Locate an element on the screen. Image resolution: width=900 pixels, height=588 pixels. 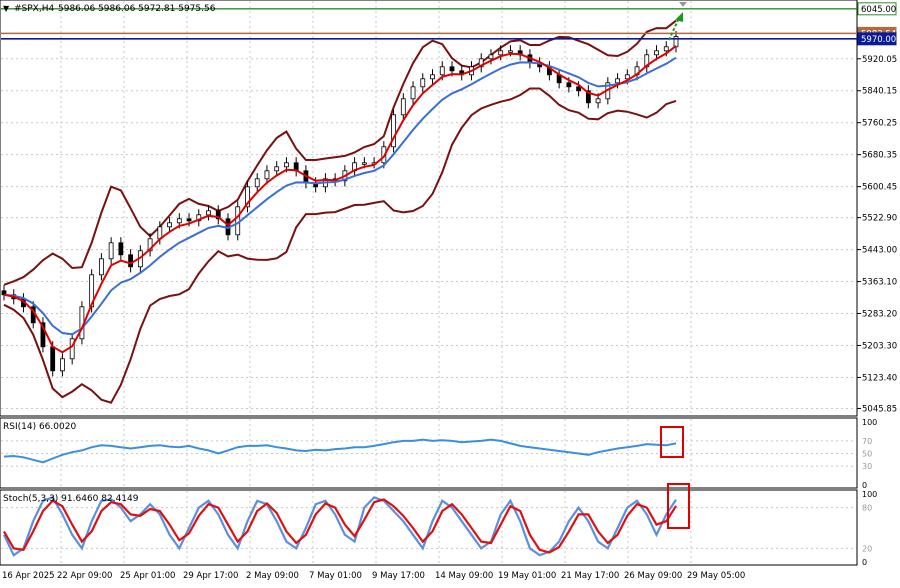
rsi-label: RSI(14) 66.0020 is located at coordinates (39, 427).